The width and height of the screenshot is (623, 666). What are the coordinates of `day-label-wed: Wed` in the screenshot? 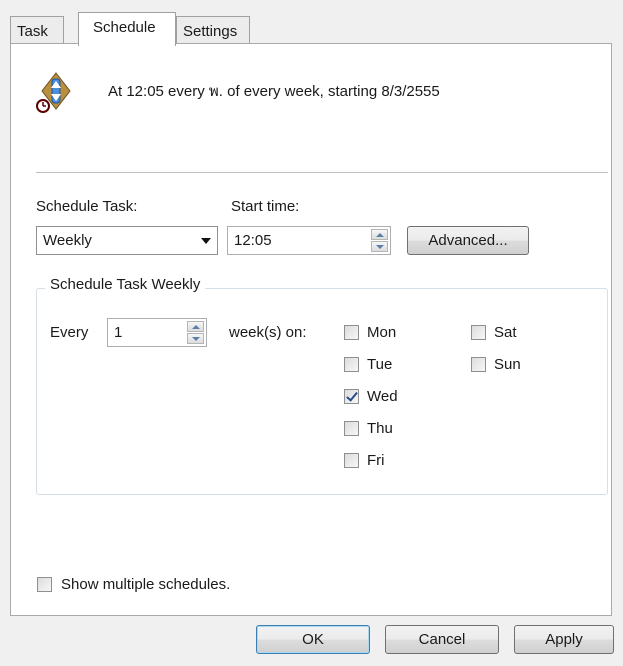 It's located at (382, 396).